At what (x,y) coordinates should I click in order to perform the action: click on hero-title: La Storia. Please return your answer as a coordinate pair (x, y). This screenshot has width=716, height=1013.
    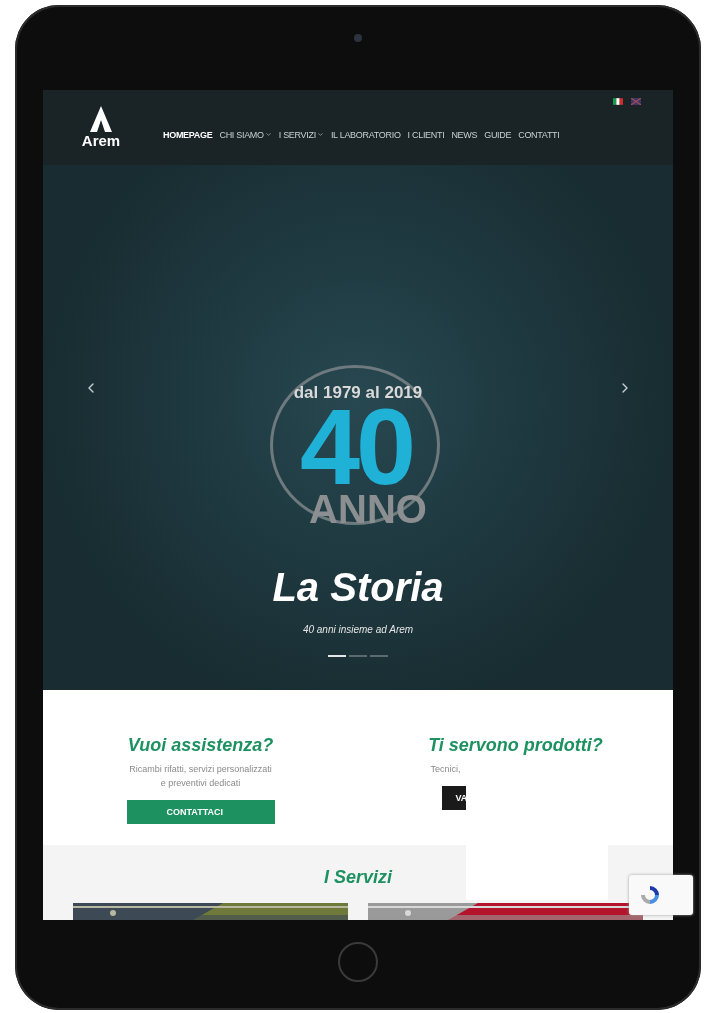
    Looking at the image, I should click on (358, 587).